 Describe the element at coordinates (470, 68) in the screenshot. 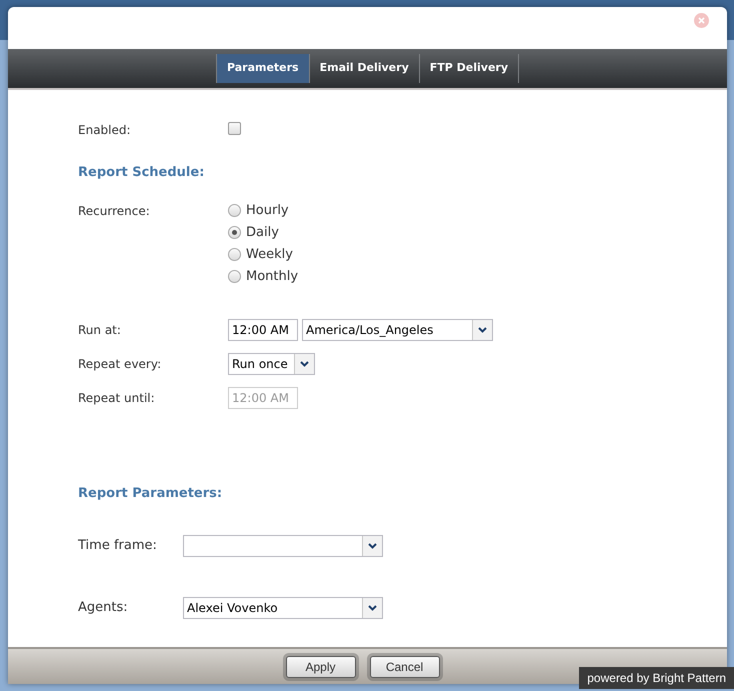

I see `tab: FTP Delivery` at that location.